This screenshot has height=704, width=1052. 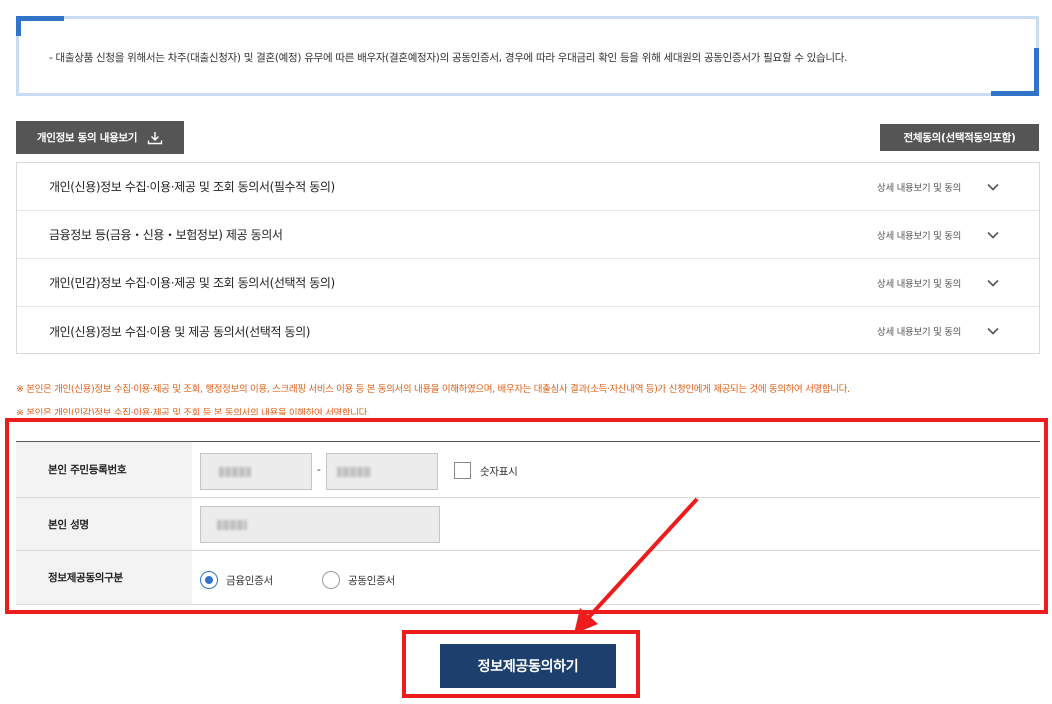 I want to click on accordion-item: 금융정보 등(금융・신용・보험정보) 제공 동의서 상세 내용보기 및 동의, so click(x=528, y=235).